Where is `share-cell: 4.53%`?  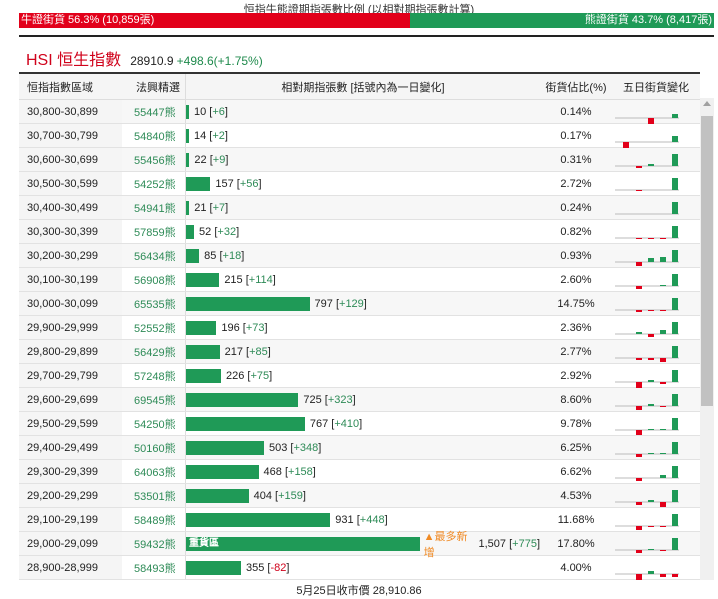 share-cell: 4.53% is located at coordinates (576, 495).